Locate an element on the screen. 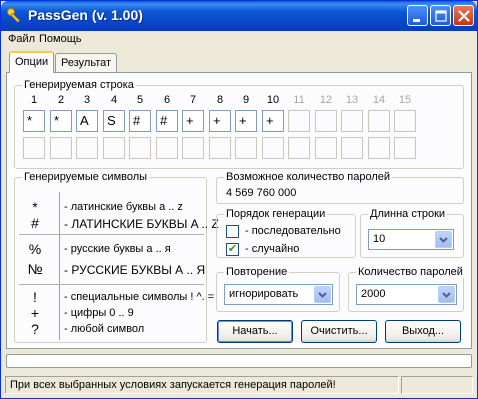 Image resolution: width=478 pixels, height=399 pixels. password-count-select: 2000 is located at coordinates (406, 294).